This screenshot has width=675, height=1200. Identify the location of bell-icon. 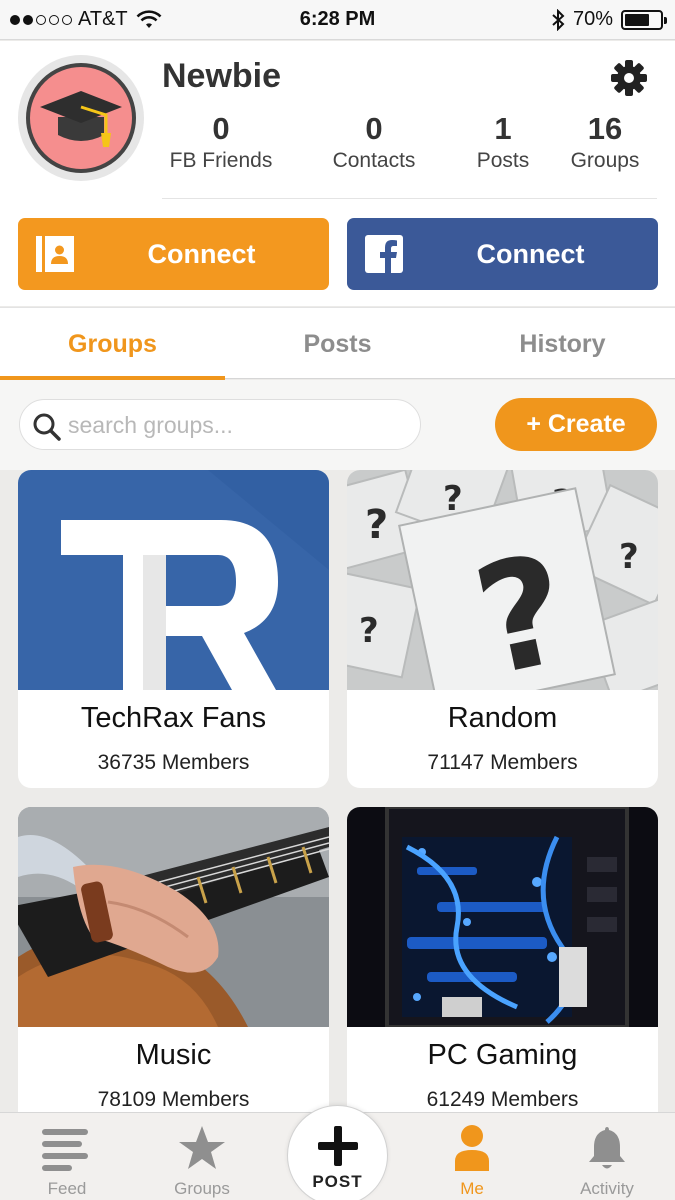
(607, 1148).